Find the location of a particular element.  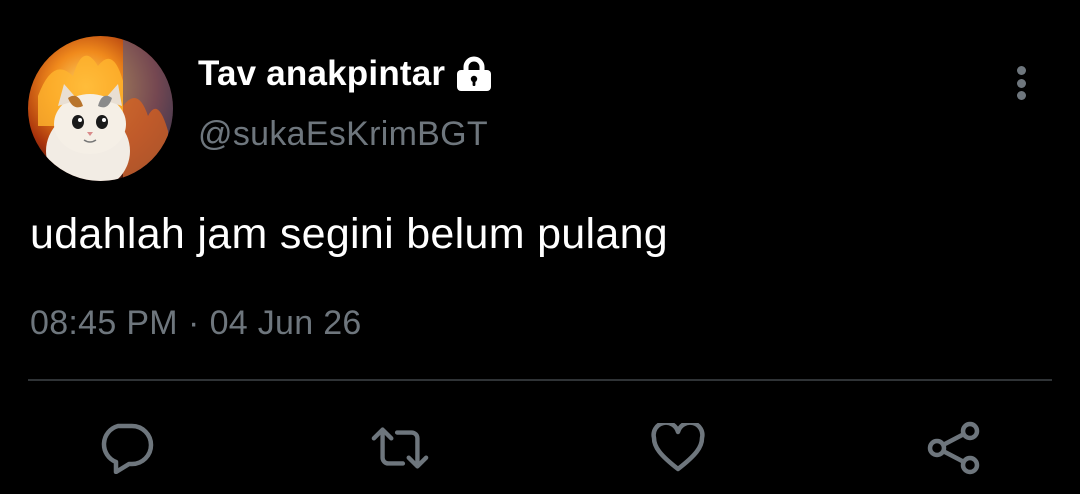

more-icon is located at coordinates (1021, 70).